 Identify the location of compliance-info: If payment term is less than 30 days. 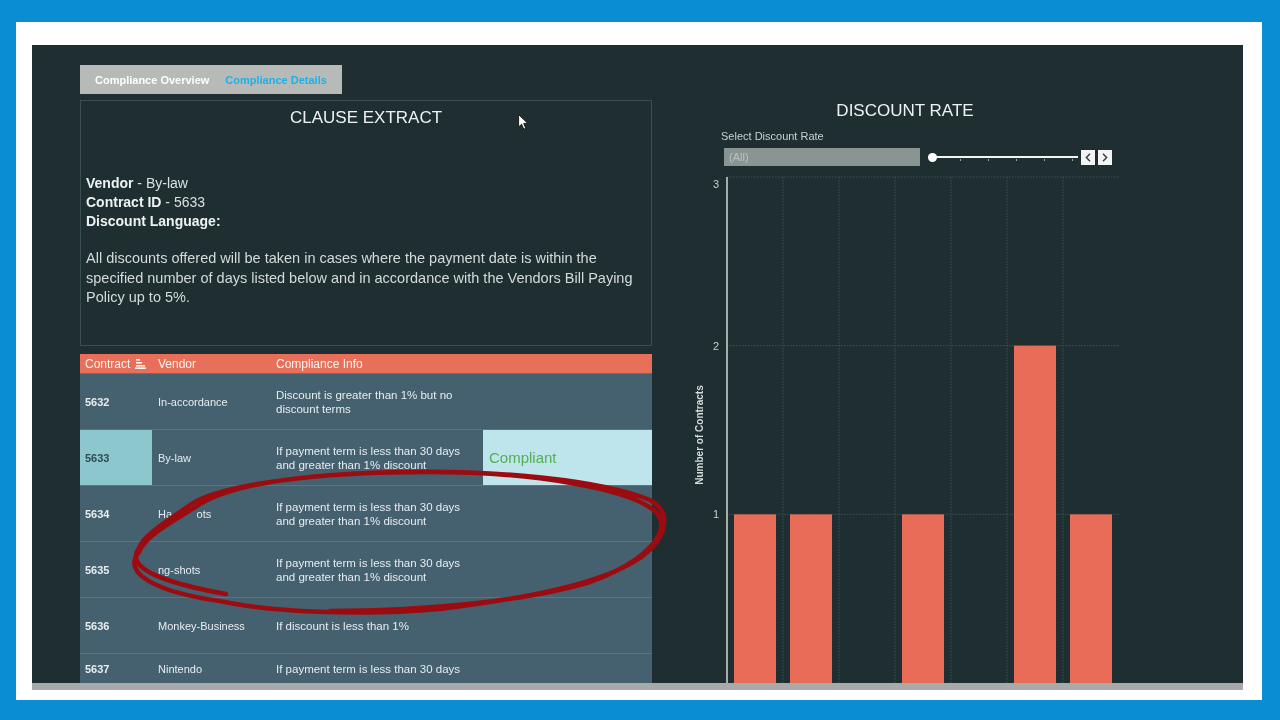
(368, 668).